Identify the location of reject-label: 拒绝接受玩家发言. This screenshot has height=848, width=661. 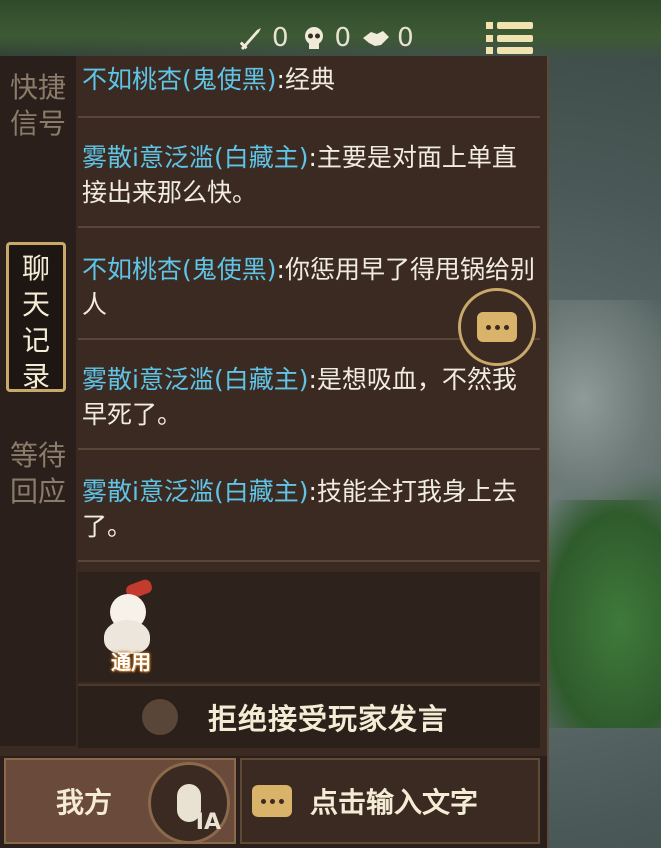
(328, 719).